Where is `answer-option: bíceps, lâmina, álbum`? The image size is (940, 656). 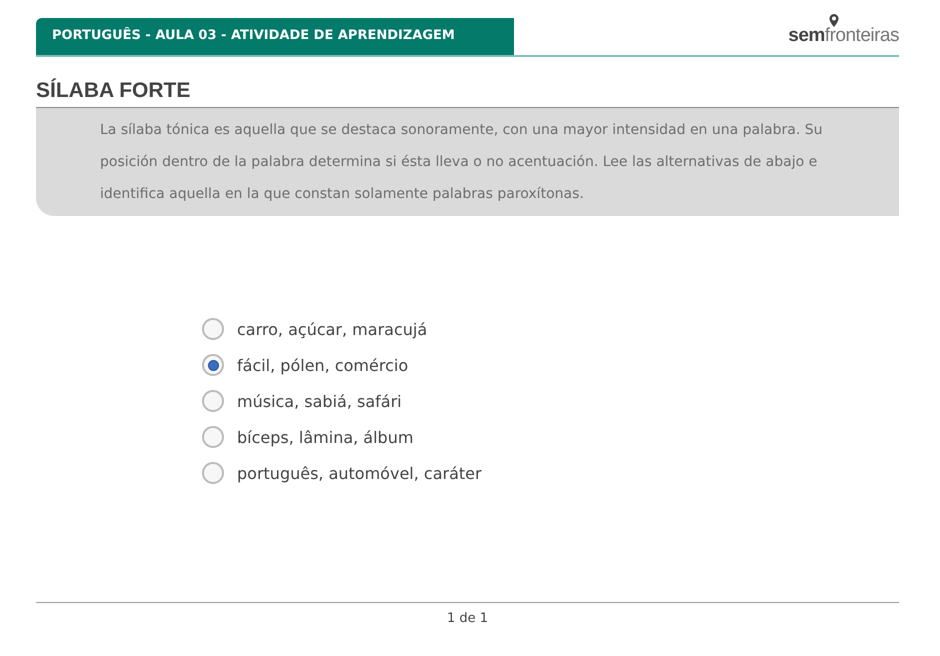 answer-option: bíceps, lâmina, álbum is located at coordinates (308, 437).